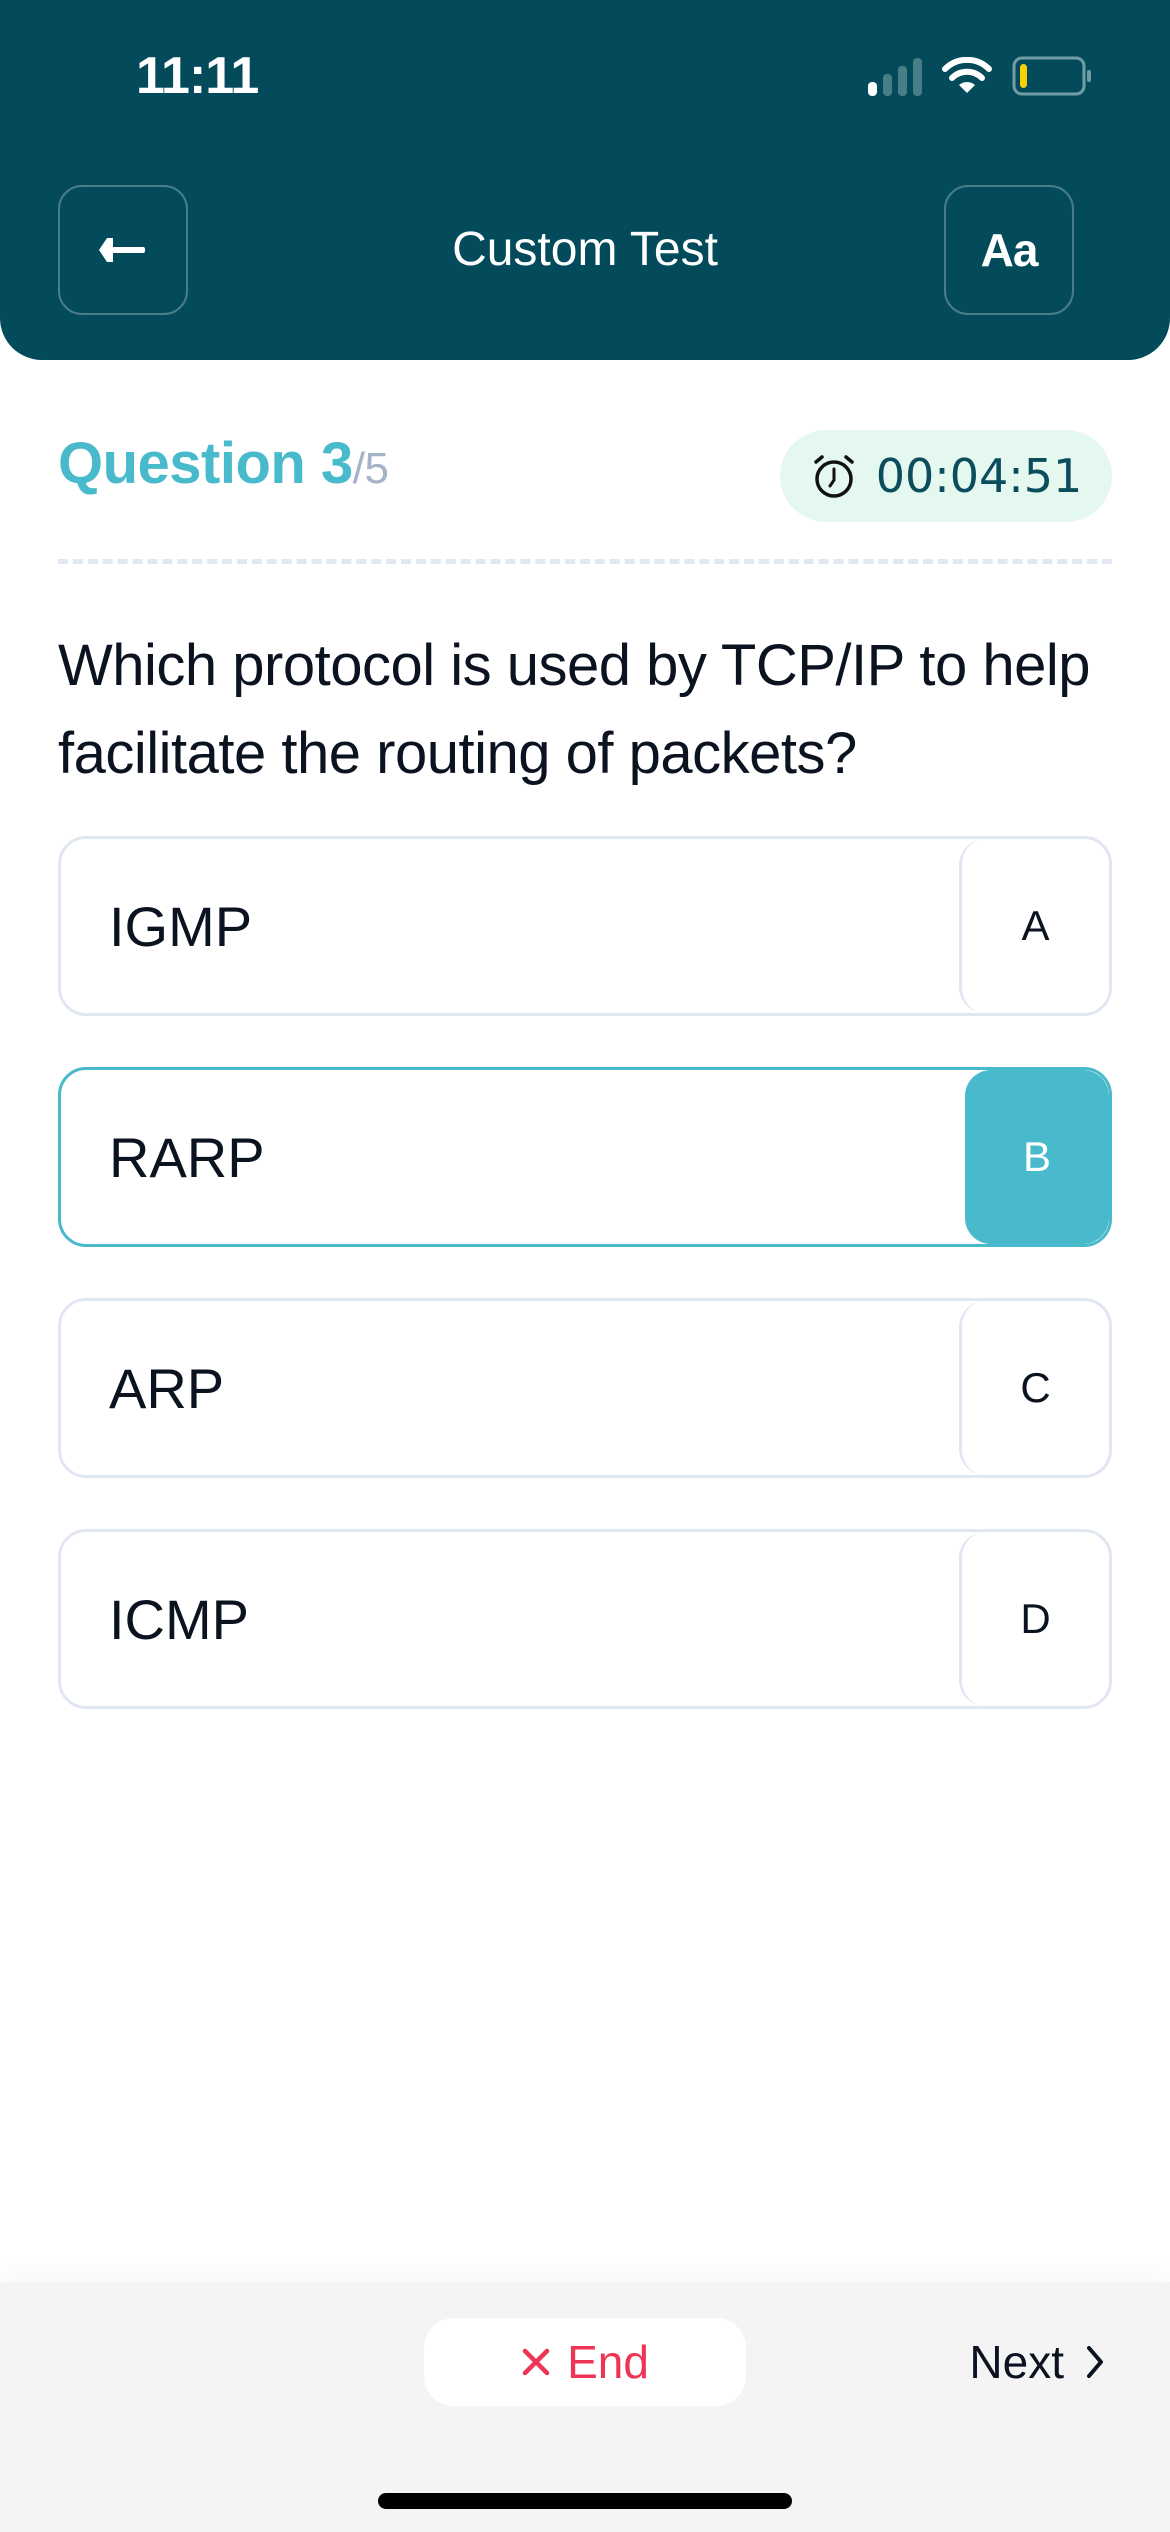 The height and width of the screenshot is (2532, 1170). Describe the element at coordinates (187, 1157) in the screenshot. I see `option-text: RARP` at that location.